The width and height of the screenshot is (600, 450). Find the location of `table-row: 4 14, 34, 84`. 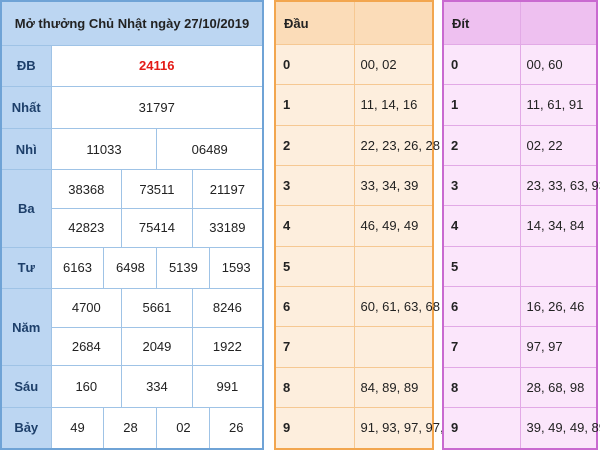

table-row: 4 14, 34, 84 is located at coordinates (520, 226).